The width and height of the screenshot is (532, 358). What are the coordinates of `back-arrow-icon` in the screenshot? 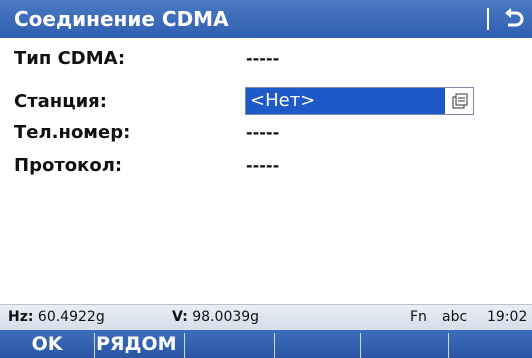 It's located at (513, 19).